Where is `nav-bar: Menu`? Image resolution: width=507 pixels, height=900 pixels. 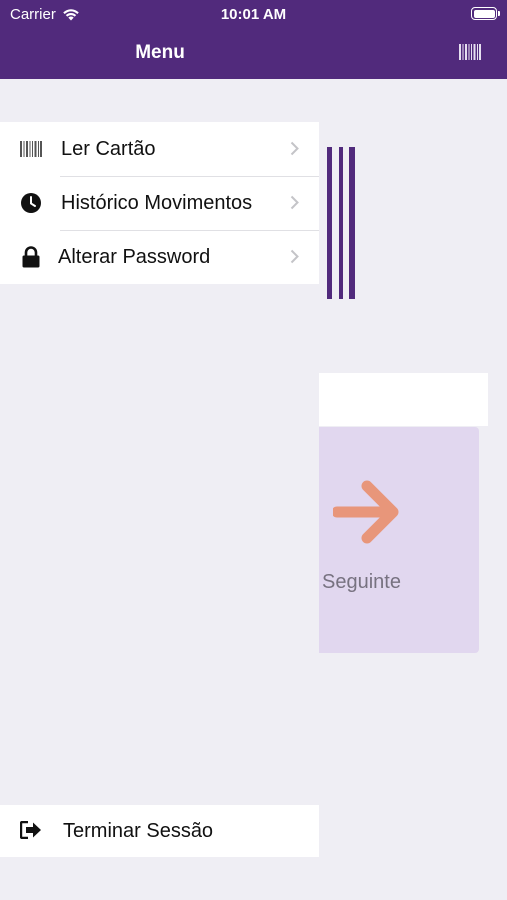
nav-bar: Menu is located at coordinates (253, 54).